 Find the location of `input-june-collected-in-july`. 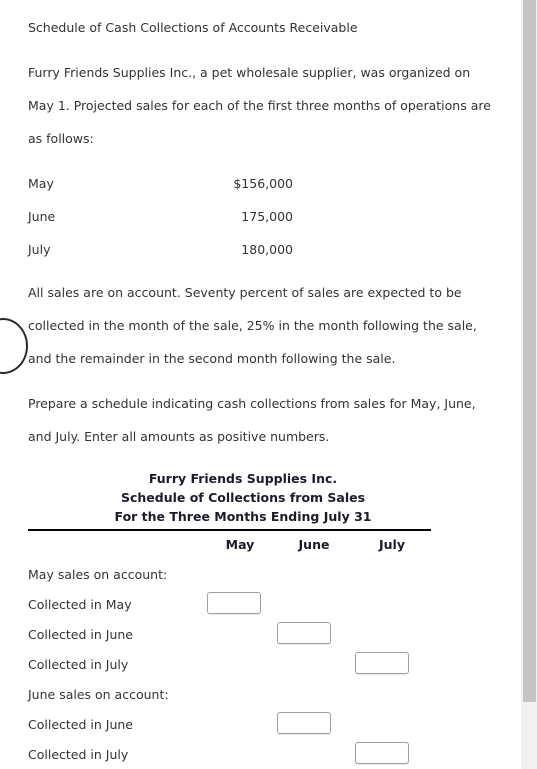

input-june-collected-in-july is located at coordinates (382, 752).